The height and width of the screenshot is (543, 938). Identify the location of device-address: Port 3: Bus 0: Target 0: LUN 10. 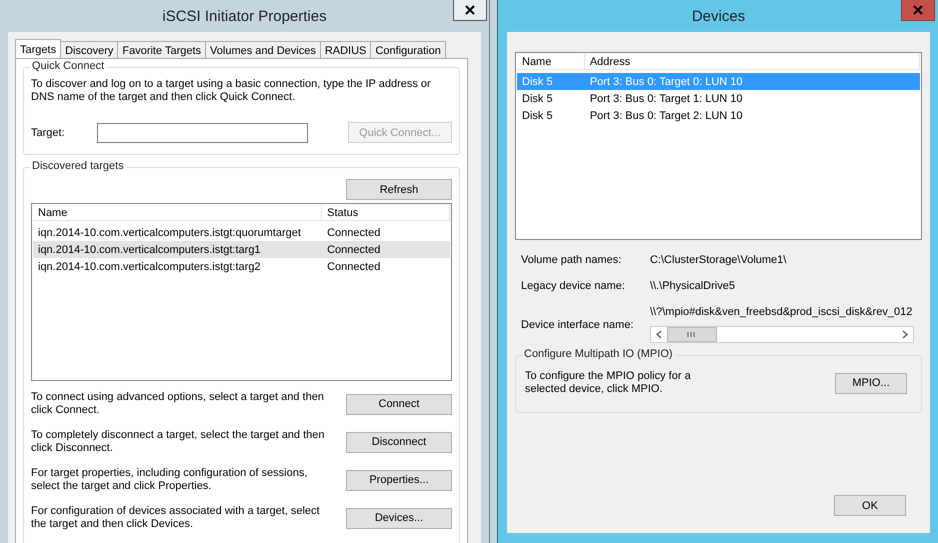
(666, 82).